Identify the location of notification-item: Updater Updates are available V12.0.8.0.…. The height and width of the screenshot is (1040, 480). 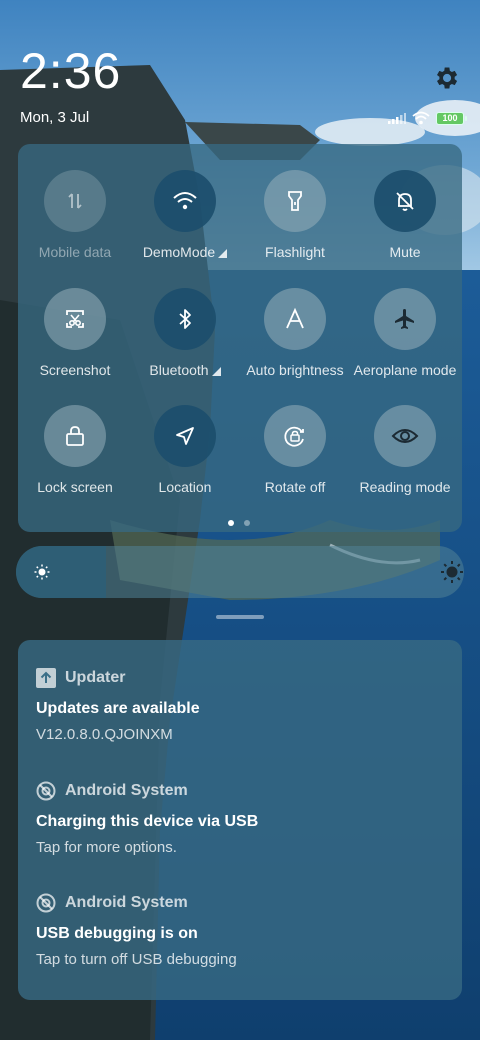
(241, 705).